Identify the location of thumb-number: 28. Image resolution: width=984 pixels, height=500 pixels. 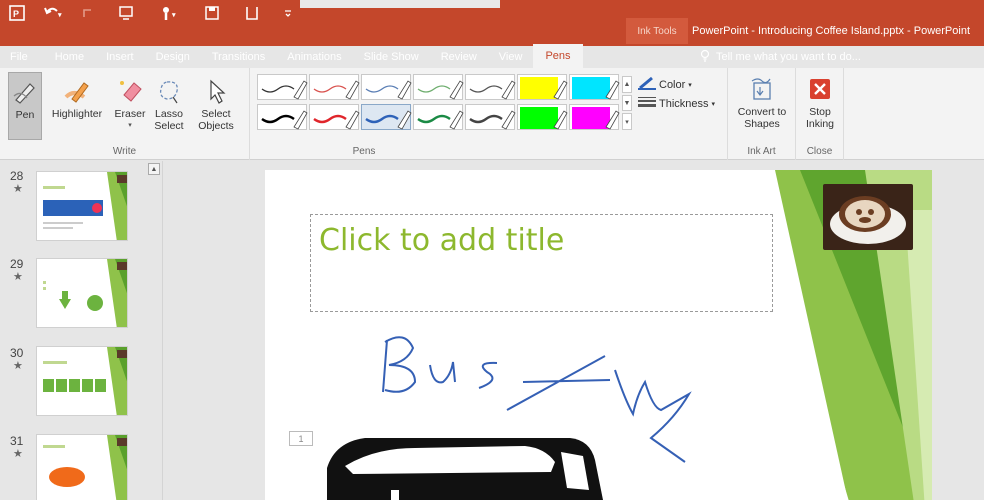
(17, 176).